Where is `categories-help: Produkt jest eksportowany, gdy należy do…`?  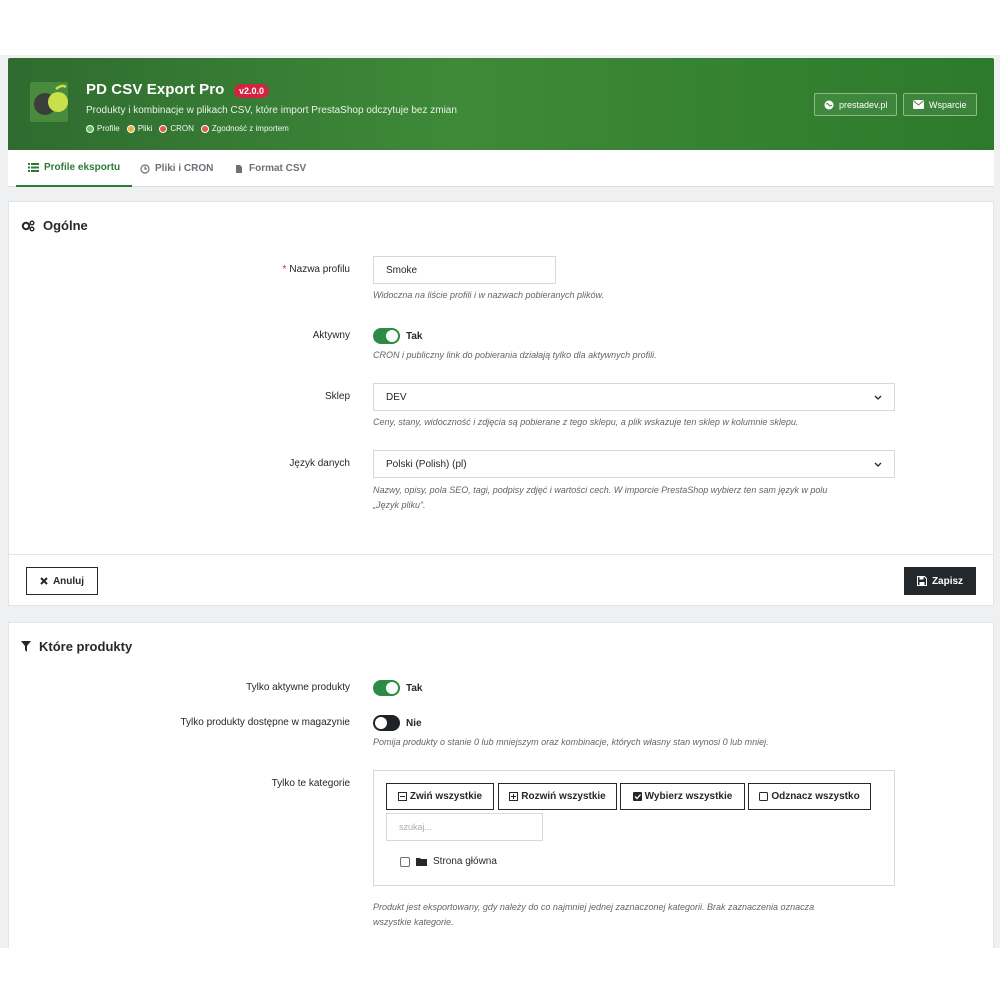
categories-help: Produkt jest eksportowany, gdy należy do… is located at coordinates (594, 914).